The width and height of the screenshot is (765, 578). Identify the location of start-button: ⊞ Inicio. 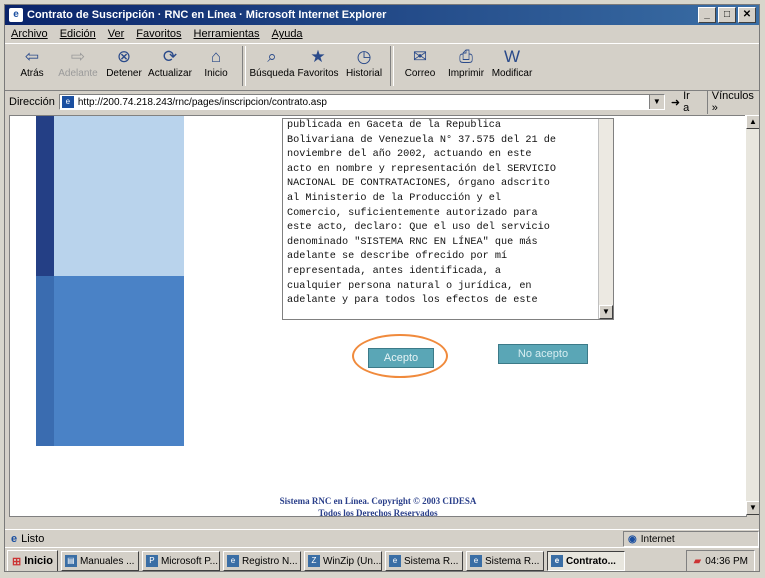
(32, 560).